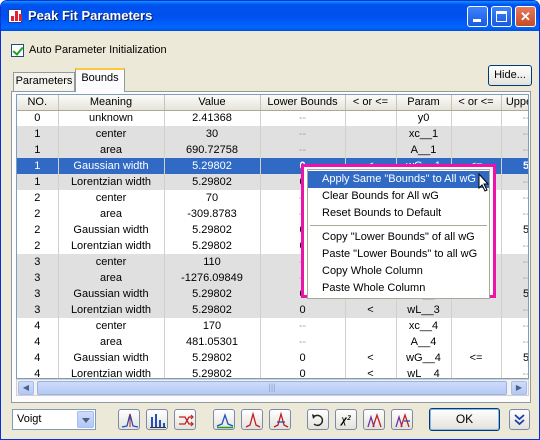 Image resolution: width=540 pixels, height=440 pixels. Describe the element at coordinates (38, 103) in the screenshot. I see `column-header: NO.` at that location.